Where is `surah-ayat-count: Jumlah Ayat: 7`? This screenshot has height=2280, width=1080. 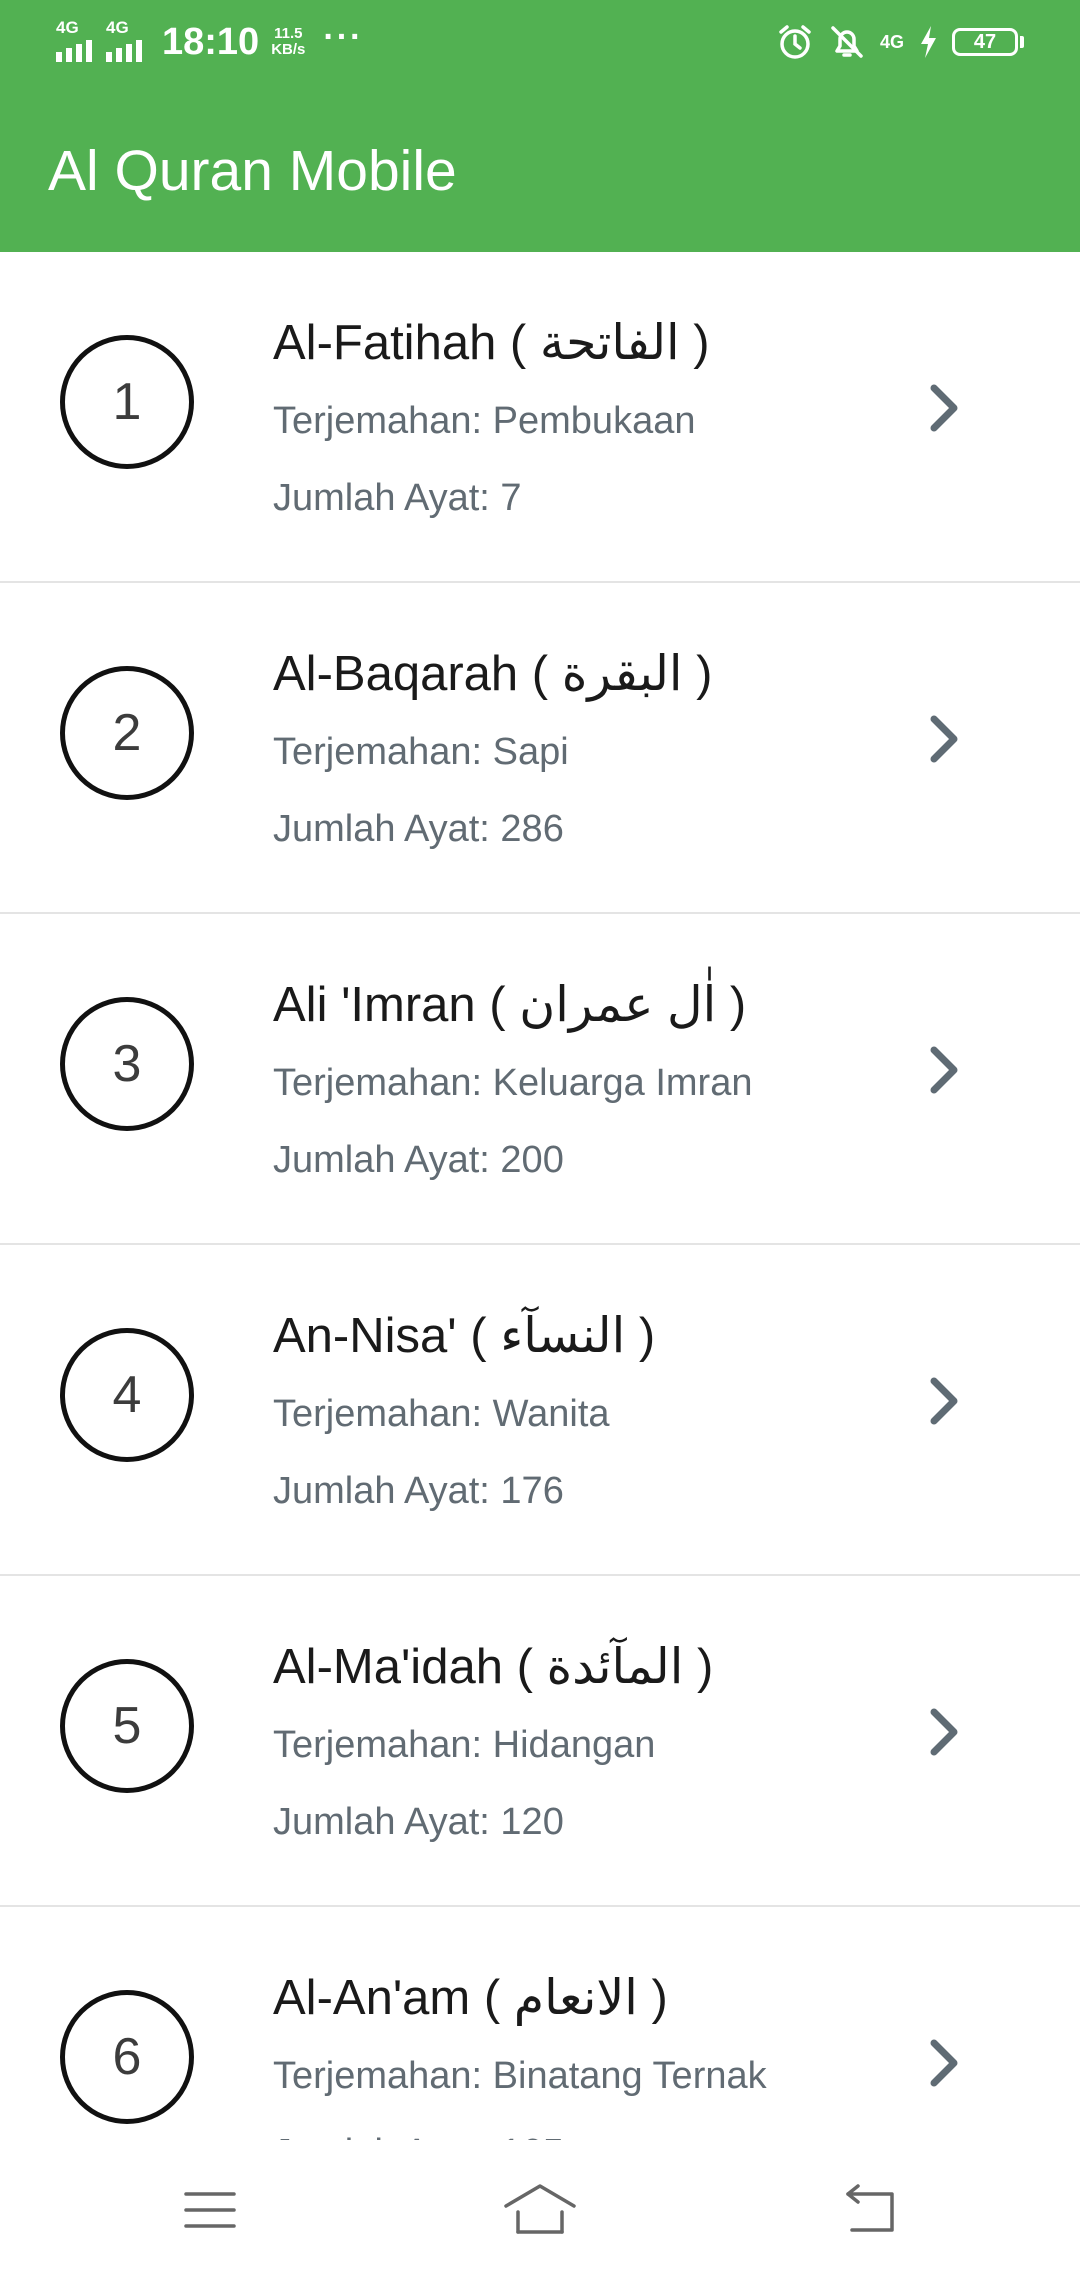
surah-ayat-count: Jumlah Ayat: 7 is located at coordinates (397, 498).